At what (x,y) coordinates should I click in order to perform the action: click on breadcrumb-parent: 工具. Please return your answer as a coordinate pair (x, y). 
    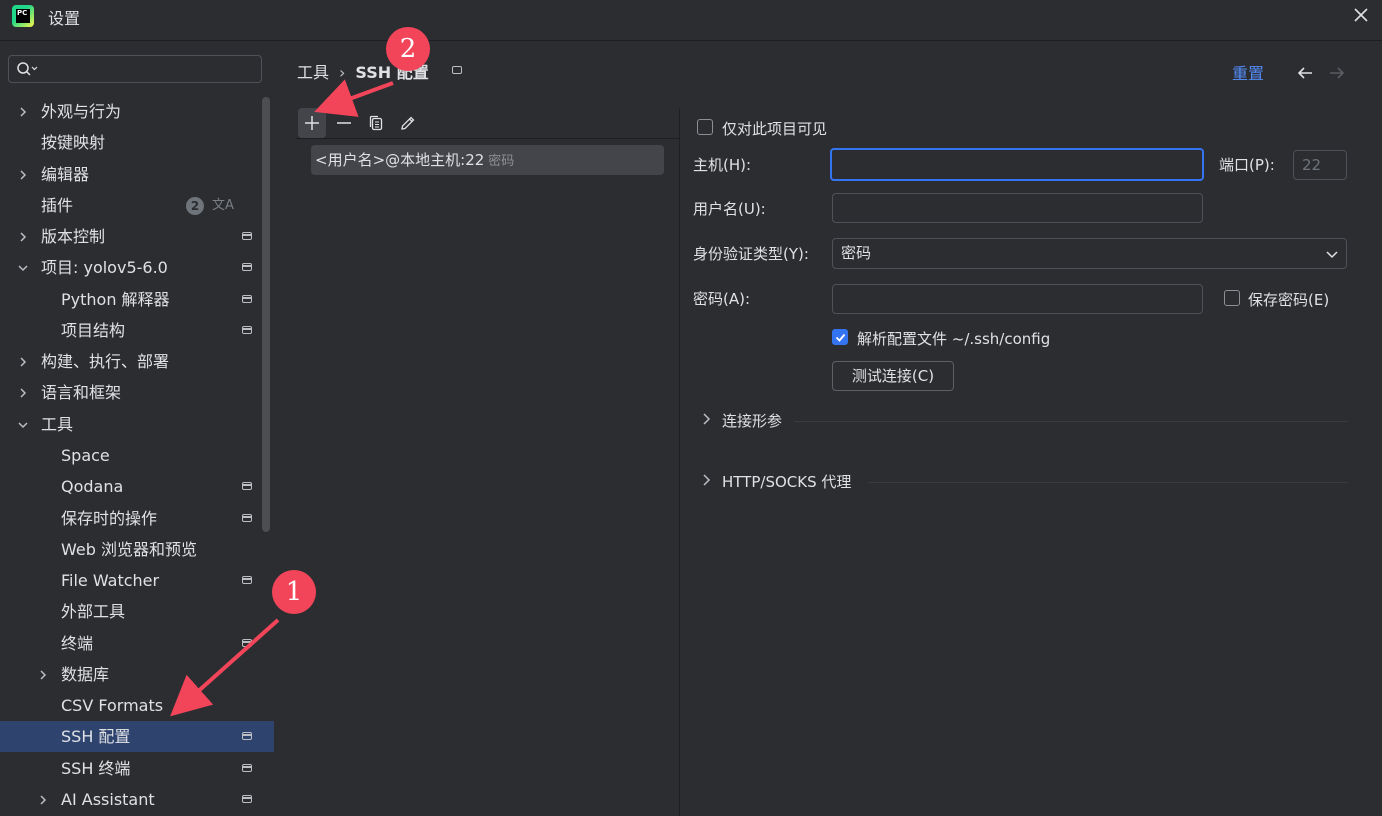
    Looking at the image, I should click on (313, 71).